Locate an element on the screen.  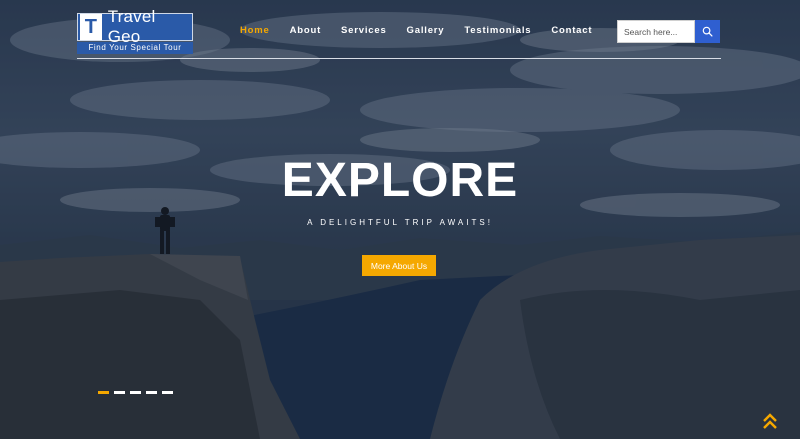
nav-item-gallery: Gallery is located at coordinates (426, 32).